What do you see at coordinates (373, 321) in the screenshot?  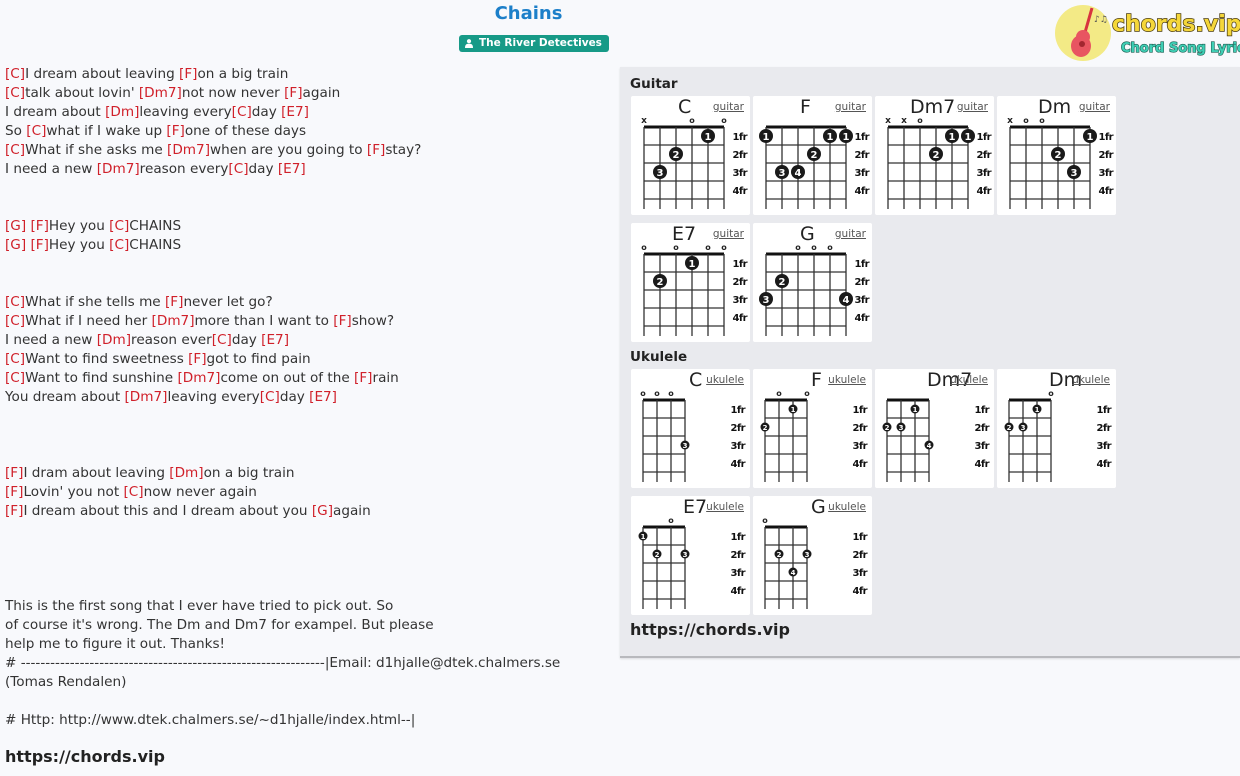 I see `lyric-text: show?` at bounding box center [373, 321].